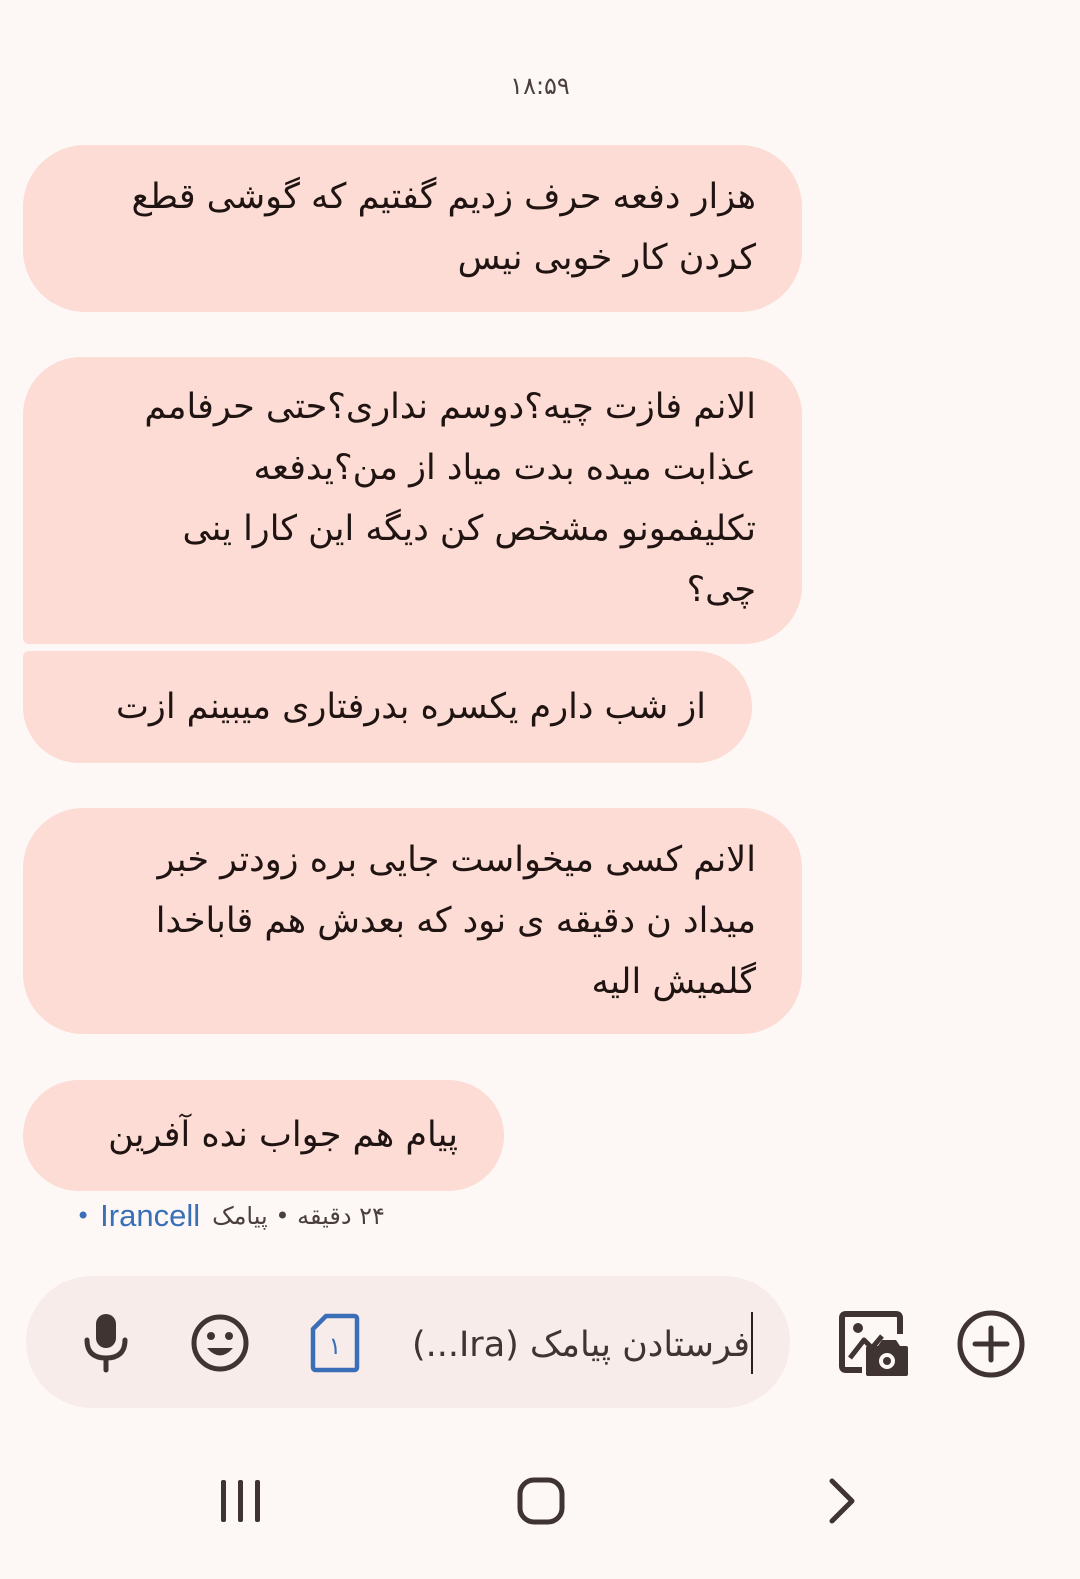 The image size is (1080, 1579). I want to click on emoji-icon, so click(220, 1343).